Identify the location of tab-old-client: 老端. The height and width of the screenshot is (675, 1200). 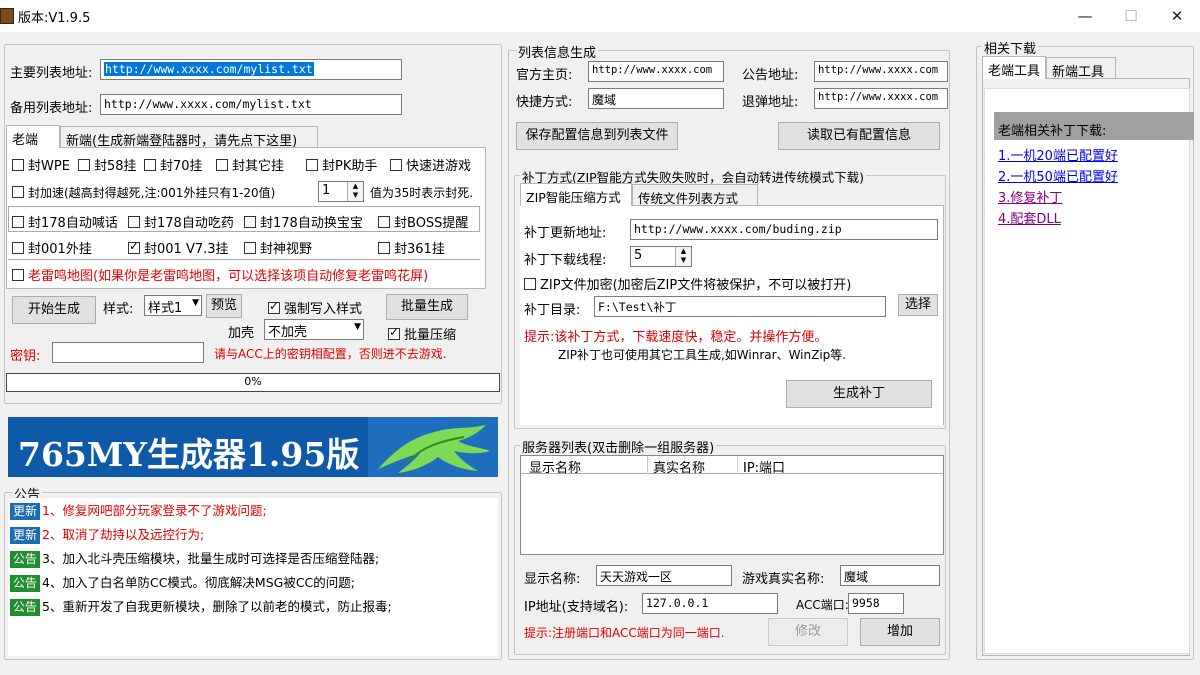
(33, 136).